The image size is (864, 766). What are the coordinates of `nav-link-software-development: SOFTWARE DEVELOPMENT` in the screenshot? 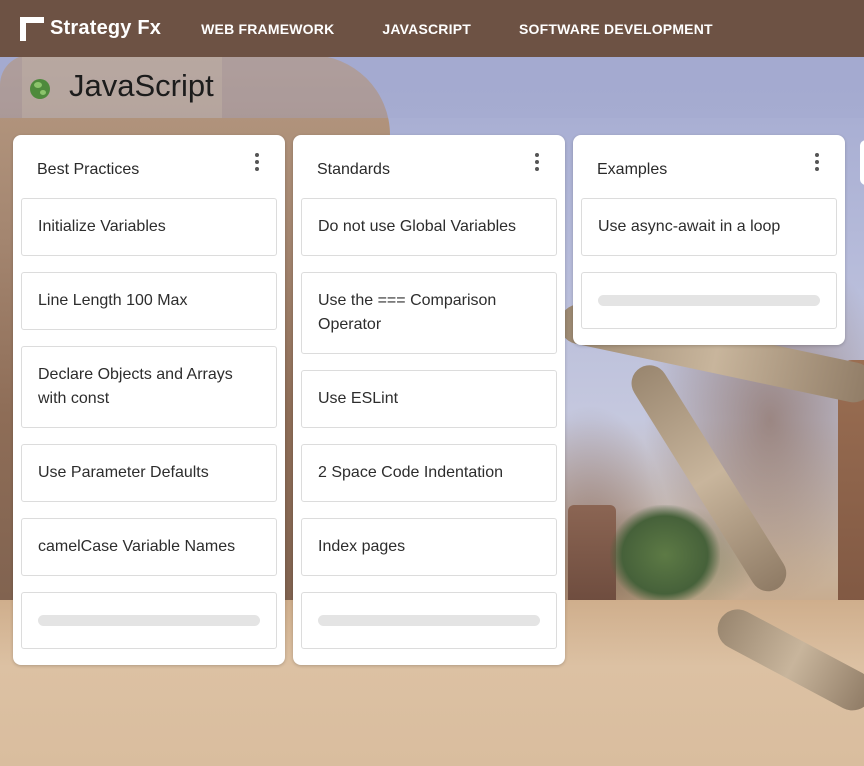 It's located at (616, 29).